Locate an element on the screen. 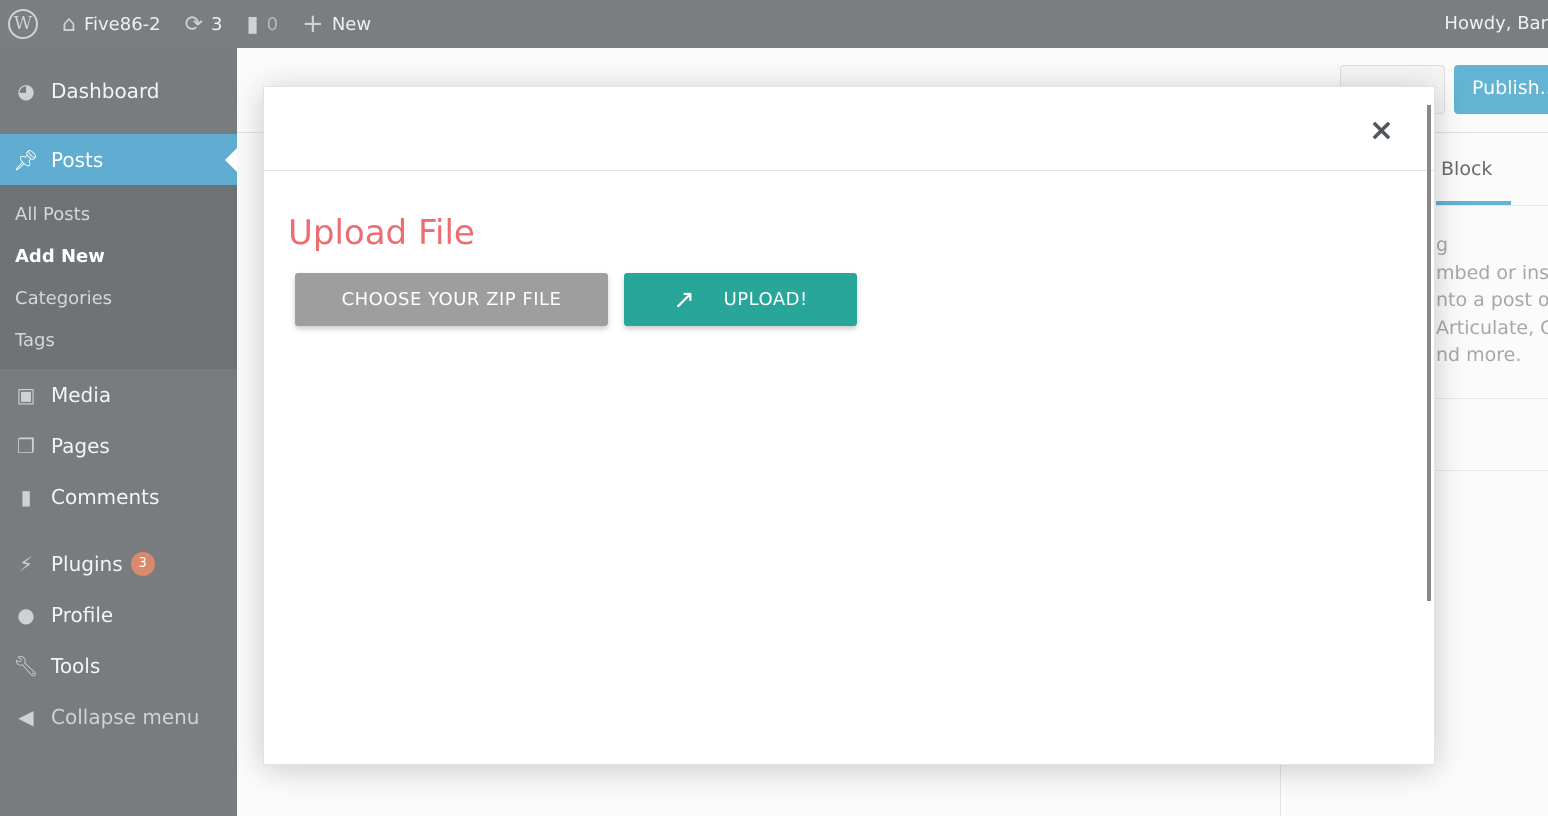 The width and height of the screenshot is (1548, 816). submenu-add-new: Add New is located at coordinates (118, 256).